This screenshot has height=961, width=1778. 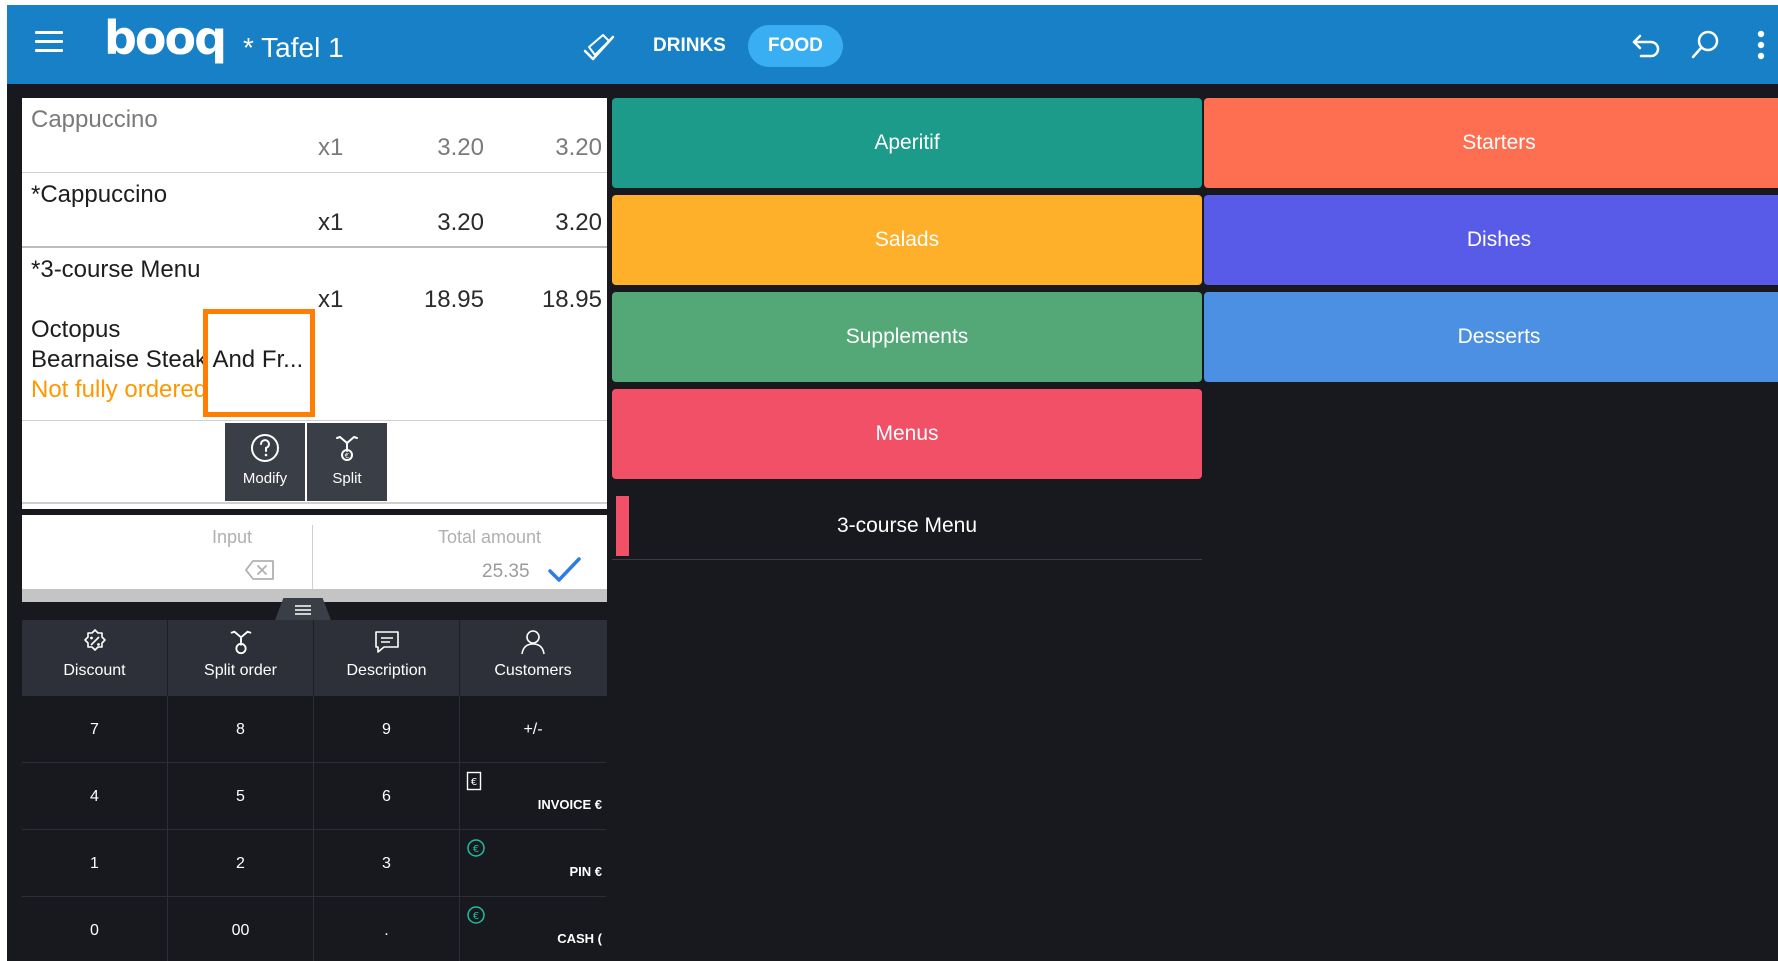 I want to click on key-8: 8, so click(x=241, y=729).